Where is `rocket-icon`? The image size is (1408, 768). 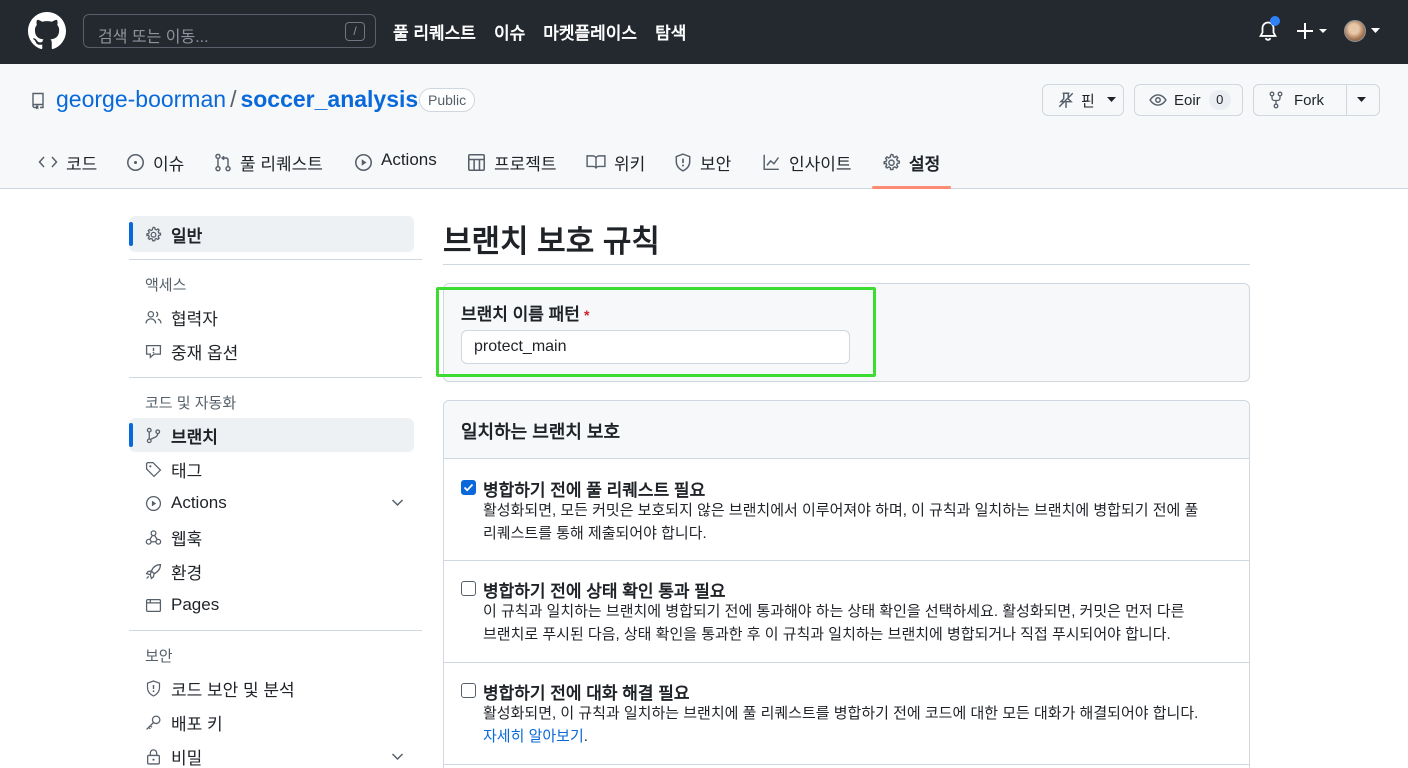
rocket-icon is located at coordinates (153, 571).